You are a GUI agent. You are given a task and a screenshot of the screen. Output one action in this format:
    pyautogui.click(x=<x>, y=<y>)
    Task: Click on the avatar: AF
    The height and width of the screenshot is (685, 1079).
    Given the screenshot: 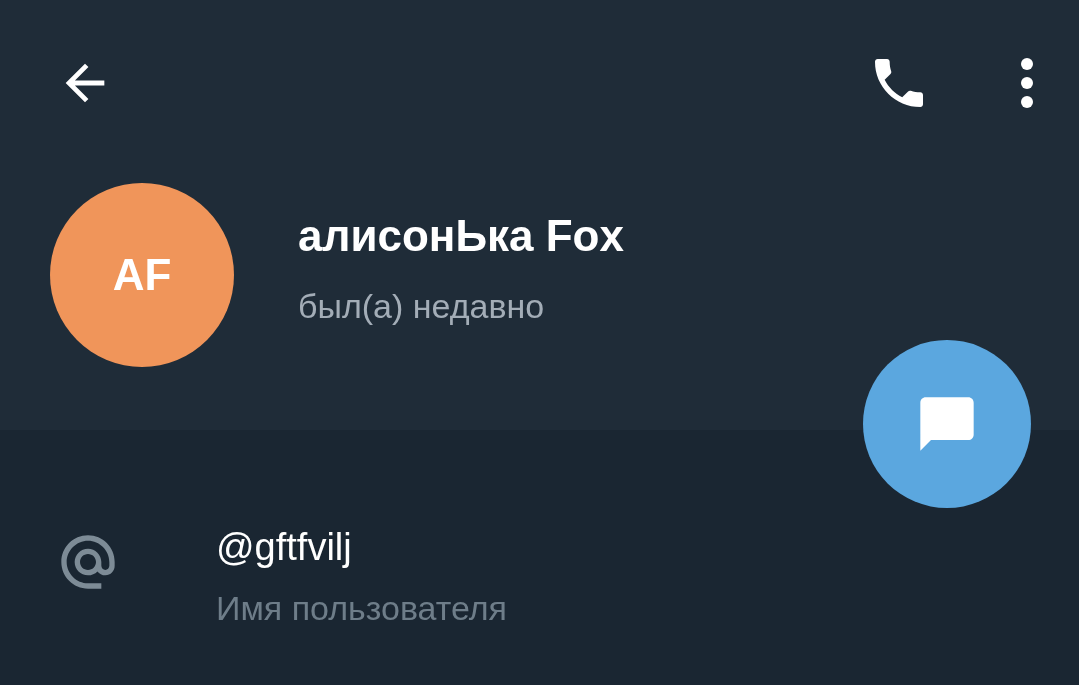 What is the action you would take?
    pyautogui.click(x=142, y=275)
    